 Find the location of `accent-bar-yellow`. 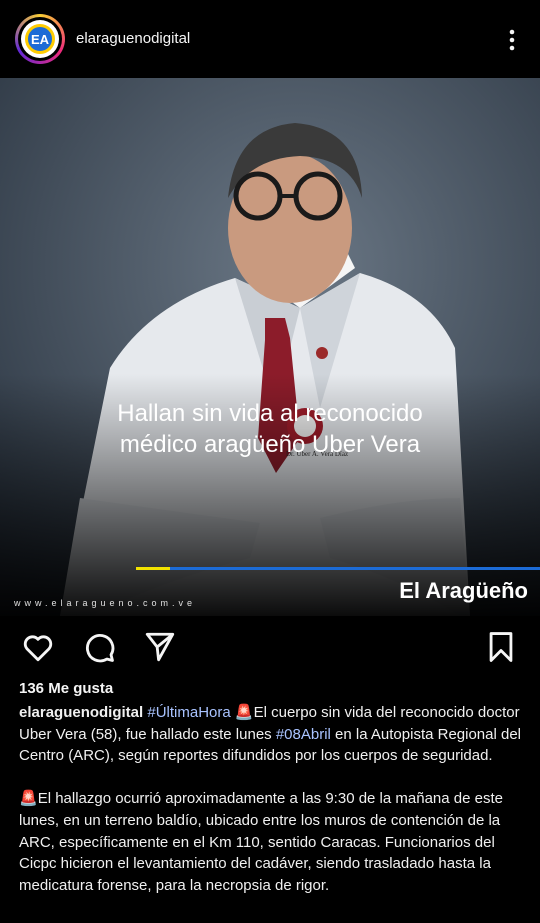

accent-bar-yellow is located at coordinates (153, 568).